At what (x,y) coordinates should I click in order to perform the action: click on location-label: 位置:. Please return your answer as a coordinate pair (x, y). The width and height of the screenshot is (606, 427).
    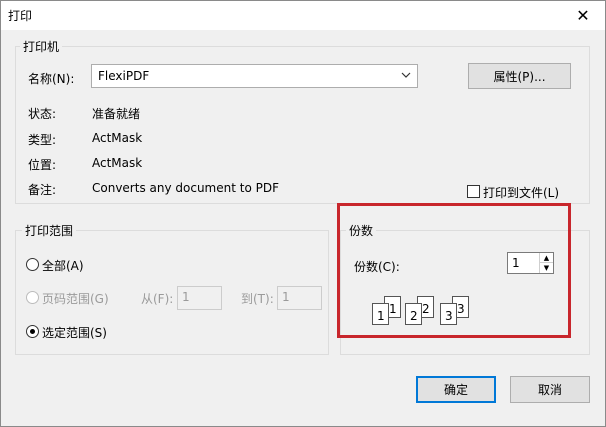
    Looking at the image, I should click on (42, 165).